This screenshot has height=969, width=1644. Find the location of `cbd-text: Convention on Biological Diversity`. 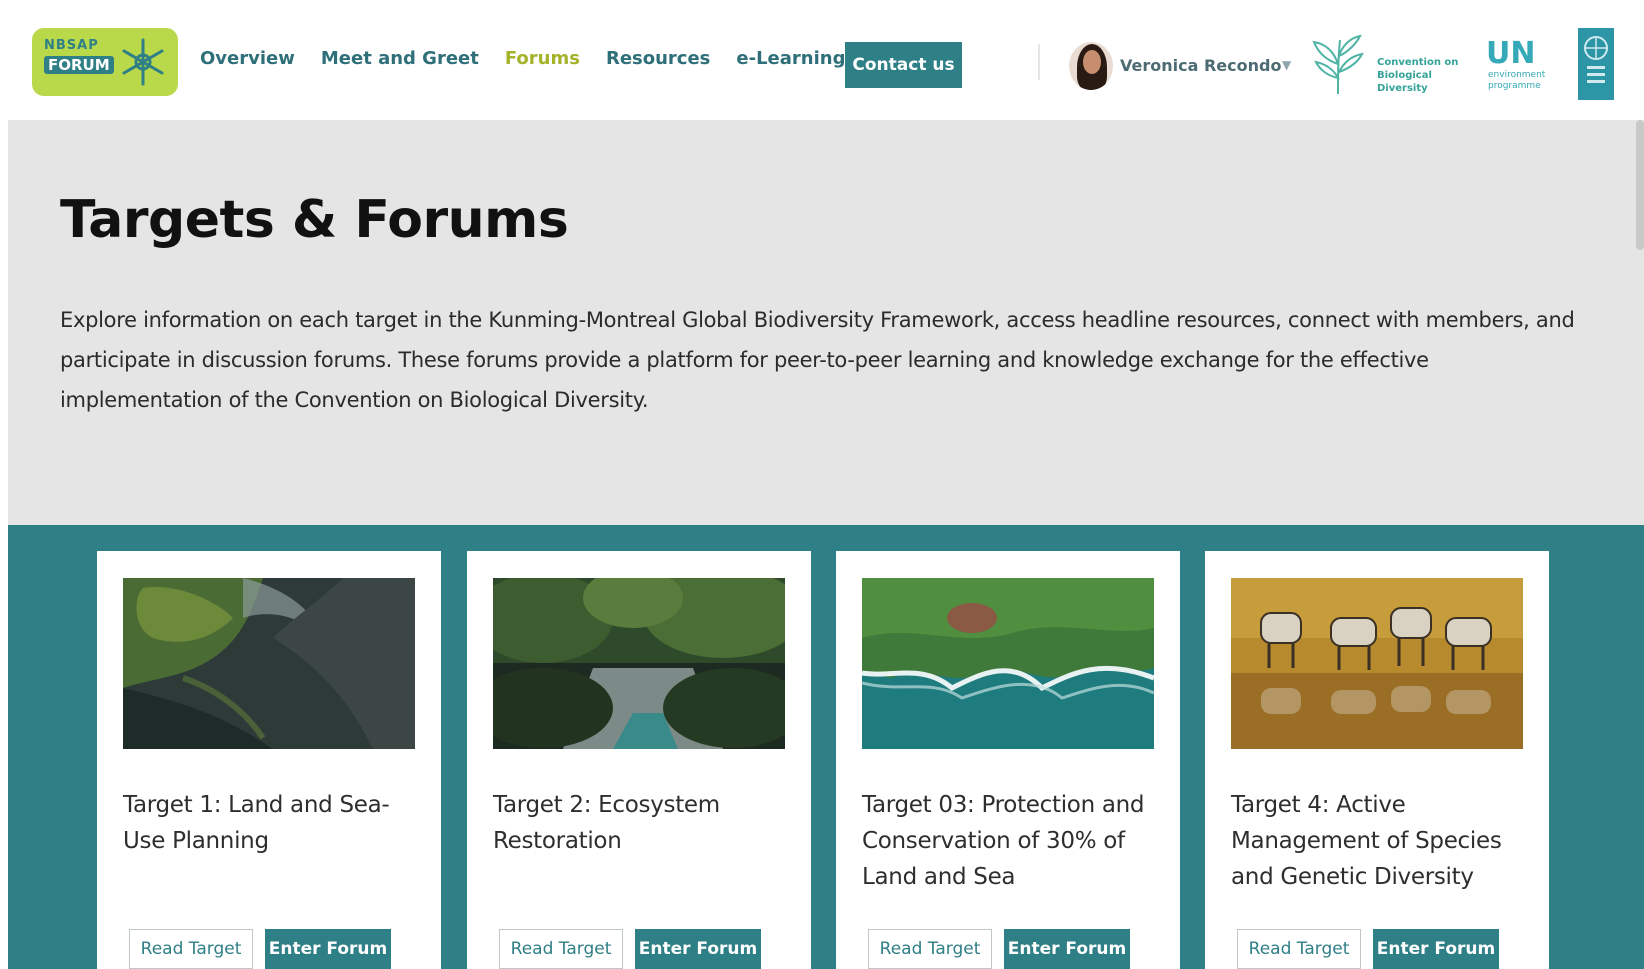

cbd-text: Convention on Biological Diversity is located at coordinates (1418, 75).